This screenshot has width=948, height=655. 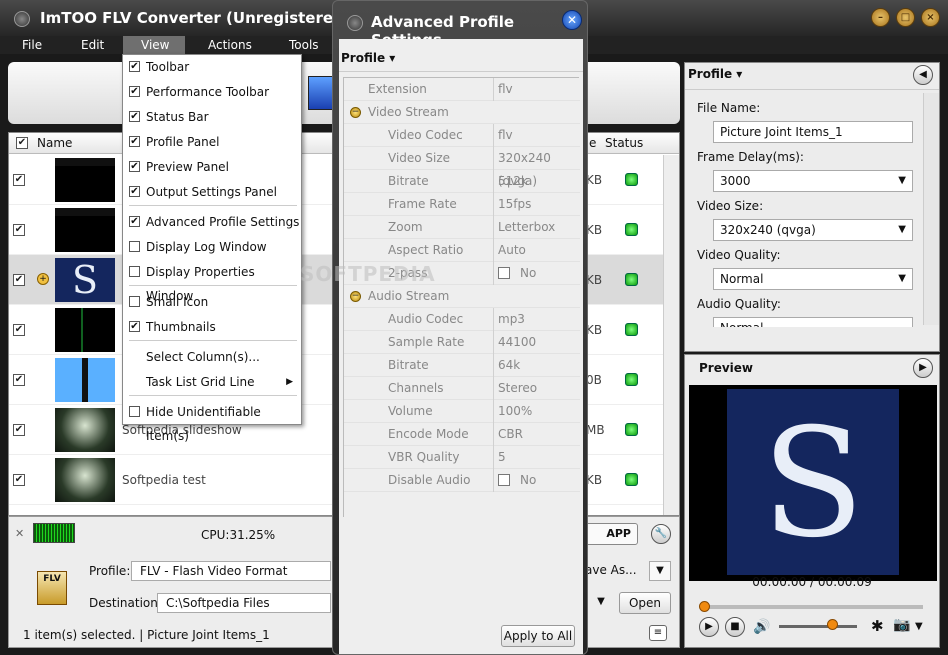 What do you see at coordinates (592, 143) in the screenshot?
I see `size-column-header: e` at bounding box center [592, 143].